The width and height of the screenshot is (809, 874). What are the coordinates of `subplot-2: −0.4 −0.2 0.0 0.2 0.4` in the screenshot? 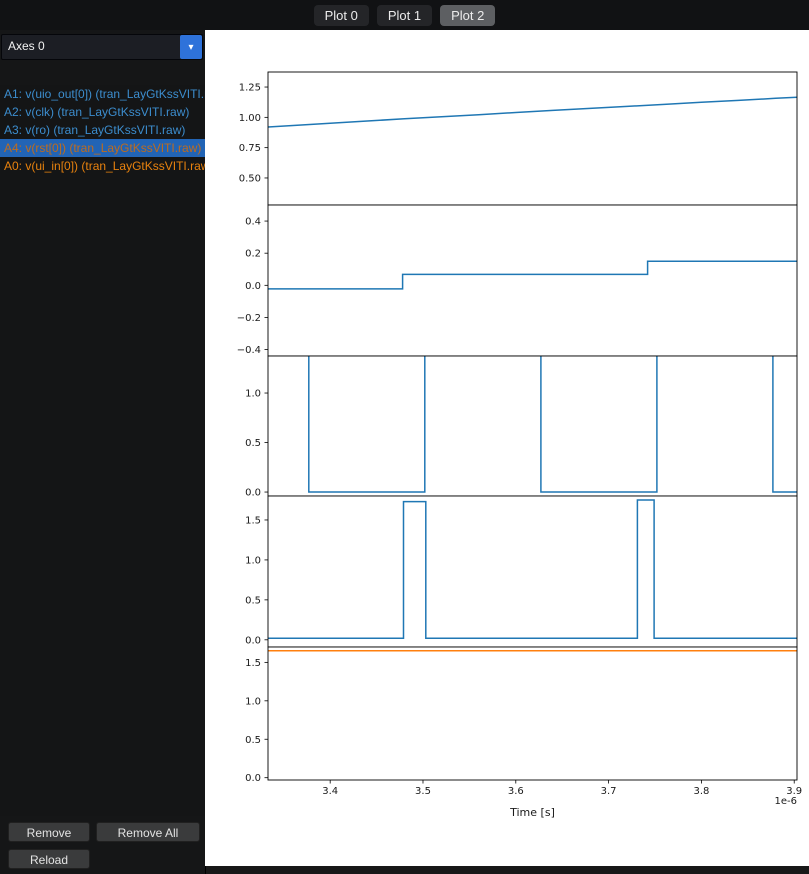 It's located at (517, 280).